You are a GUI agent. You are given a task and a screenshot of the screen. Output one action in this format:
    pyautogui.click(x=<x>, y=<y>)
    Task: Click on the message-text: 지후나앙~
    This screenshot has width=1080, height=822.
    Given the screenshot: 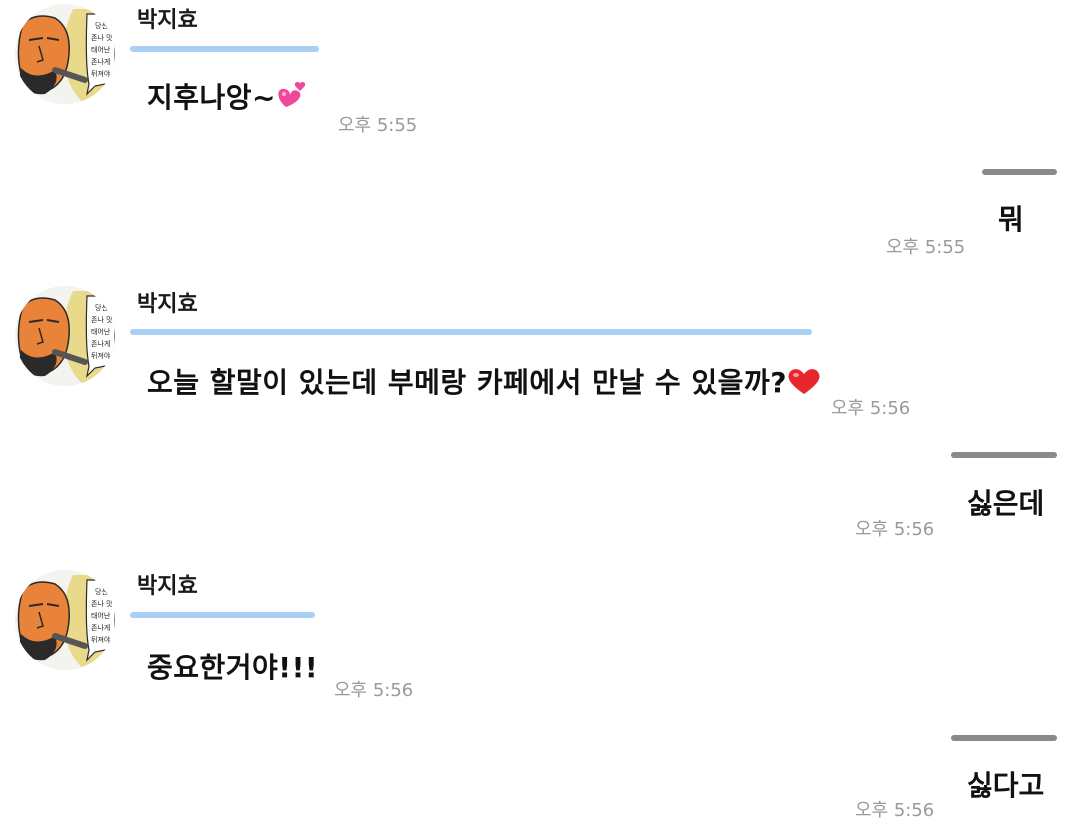 What is the action you would take?
    pyautogui.click(x=227, y=97)
    